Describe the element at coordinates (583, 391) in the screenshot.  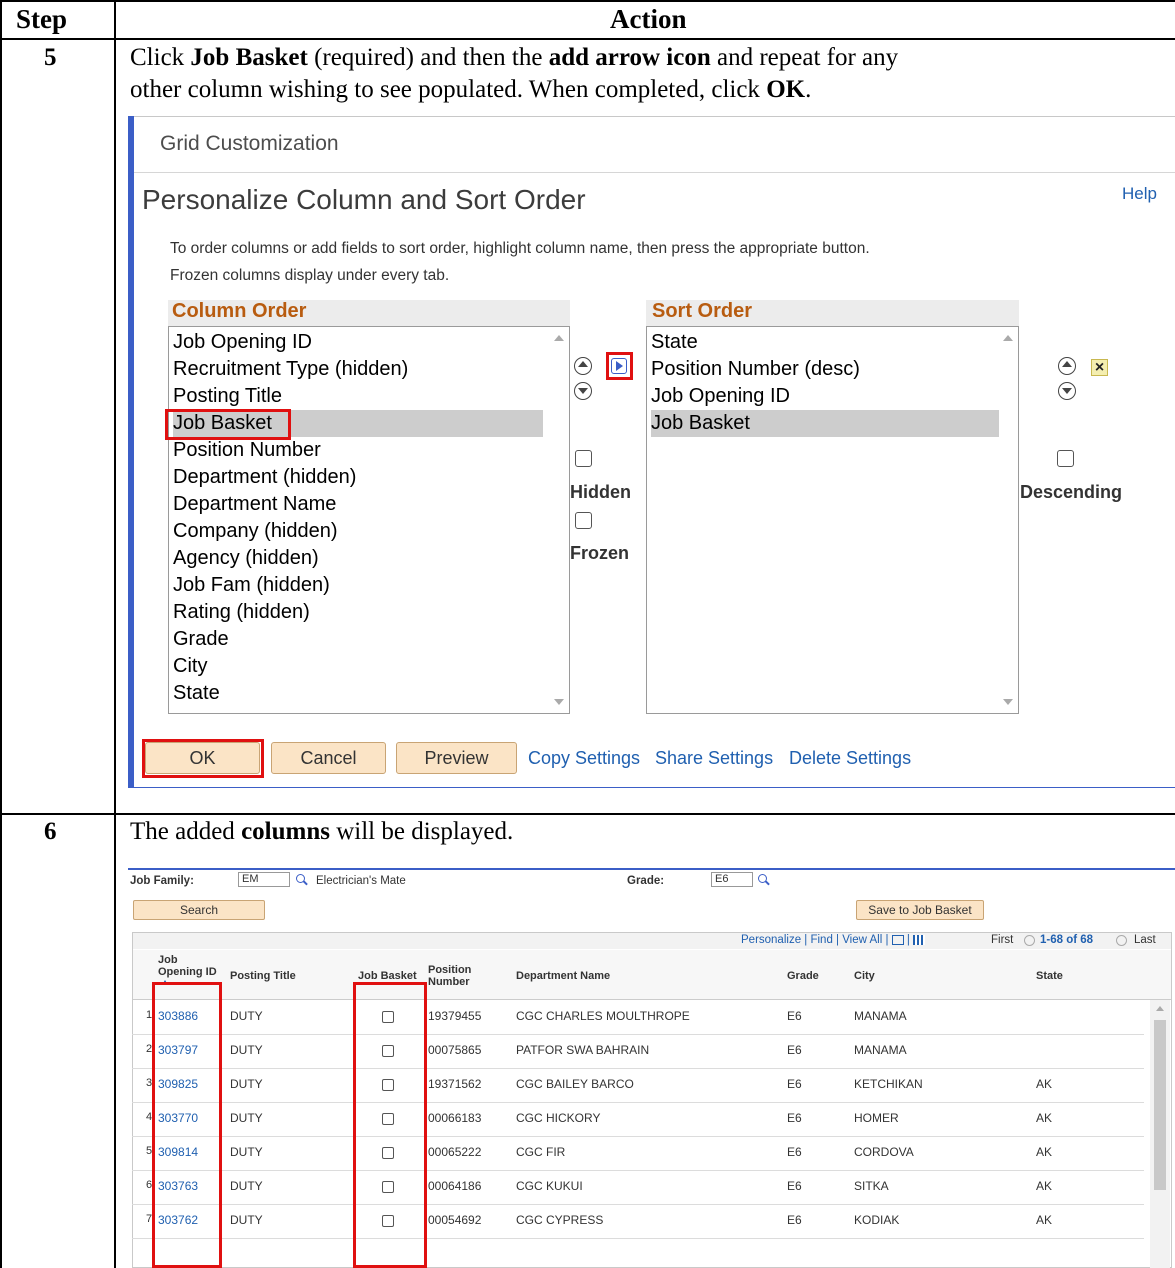
I see `move-down-icon` at that location.